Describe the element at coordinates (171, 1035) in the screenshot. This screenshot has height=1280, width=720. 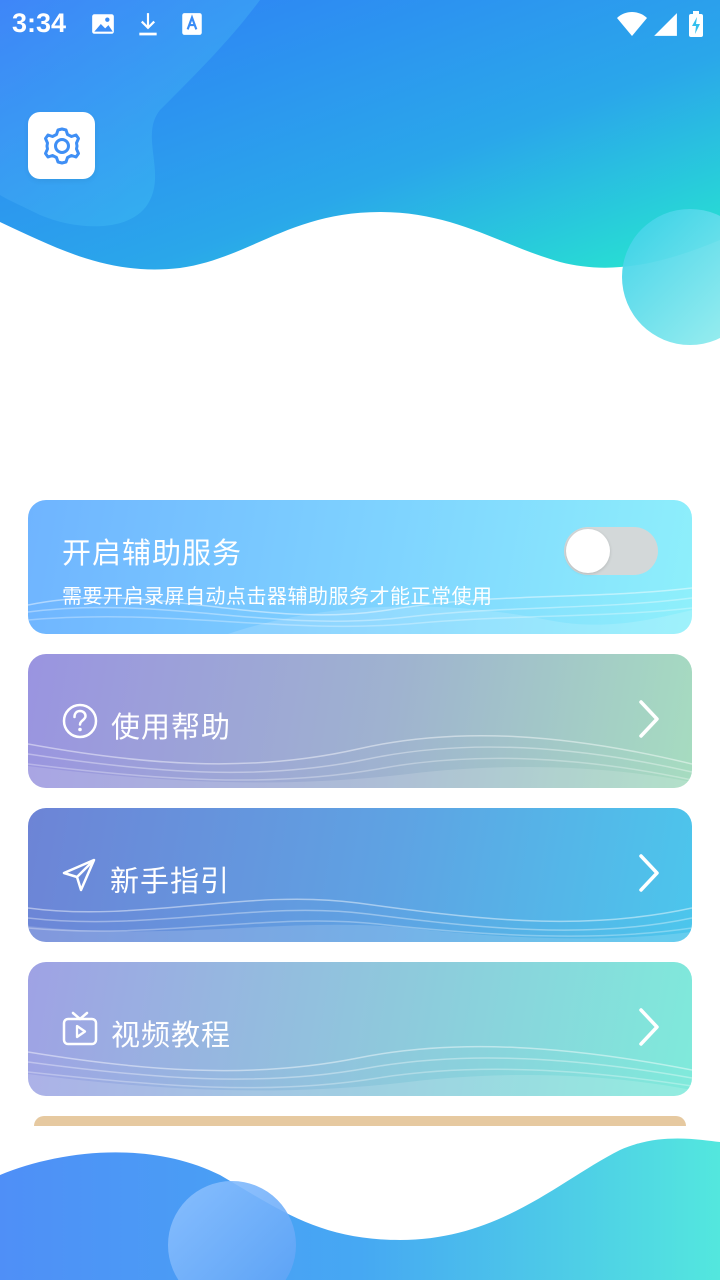
I see `menu-label-video: 视频教程` at that location.